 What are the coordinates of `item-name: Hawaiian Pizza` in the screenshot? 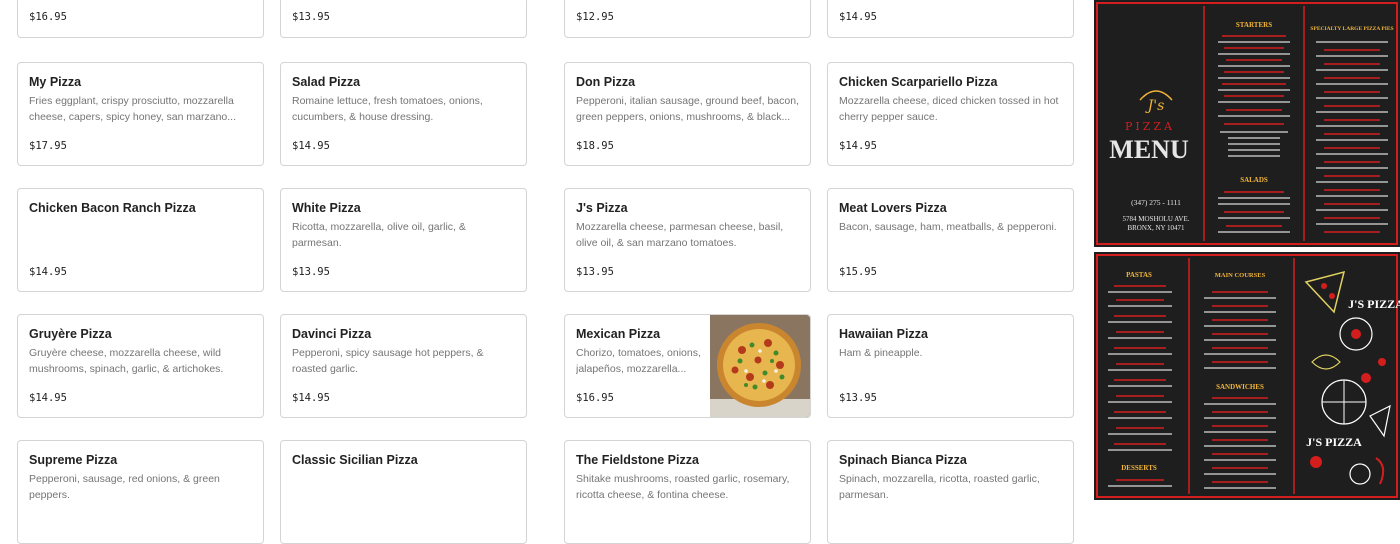 It's located at (883, 334).